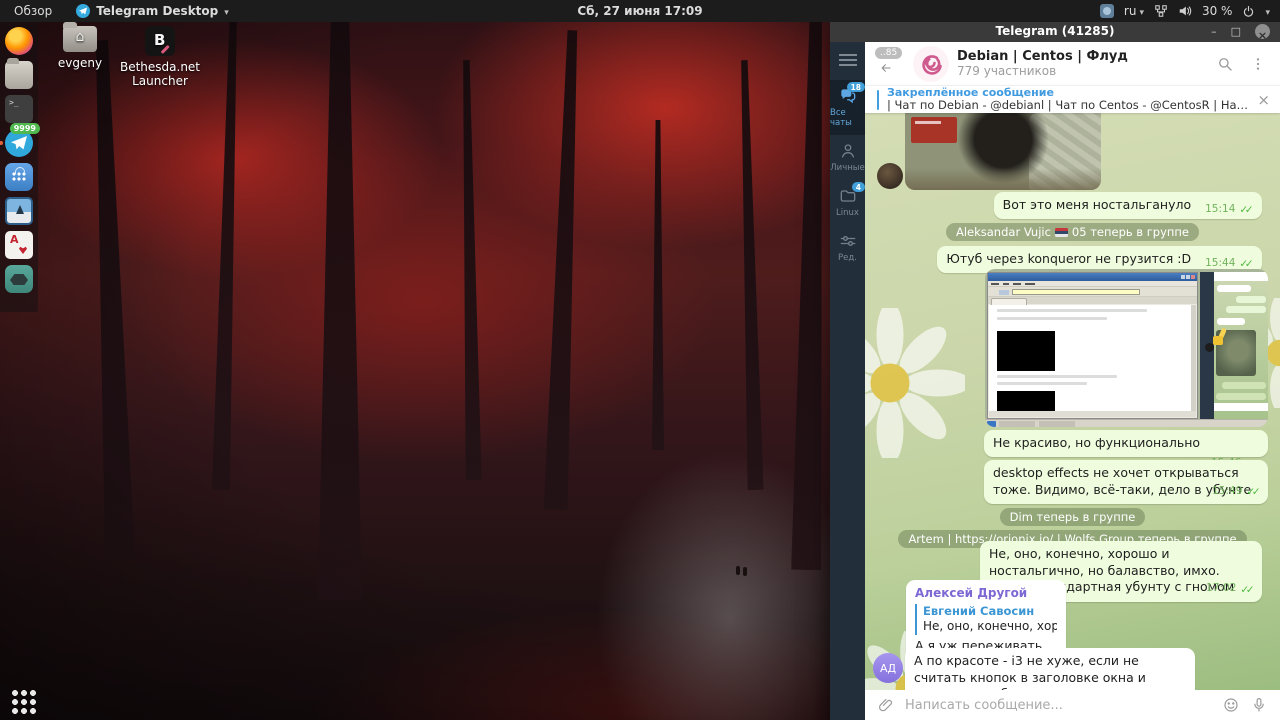  Describe the element at coordinates (986, 594) in the screenshot. I see `sender-name: Алексей Другой` at that location.